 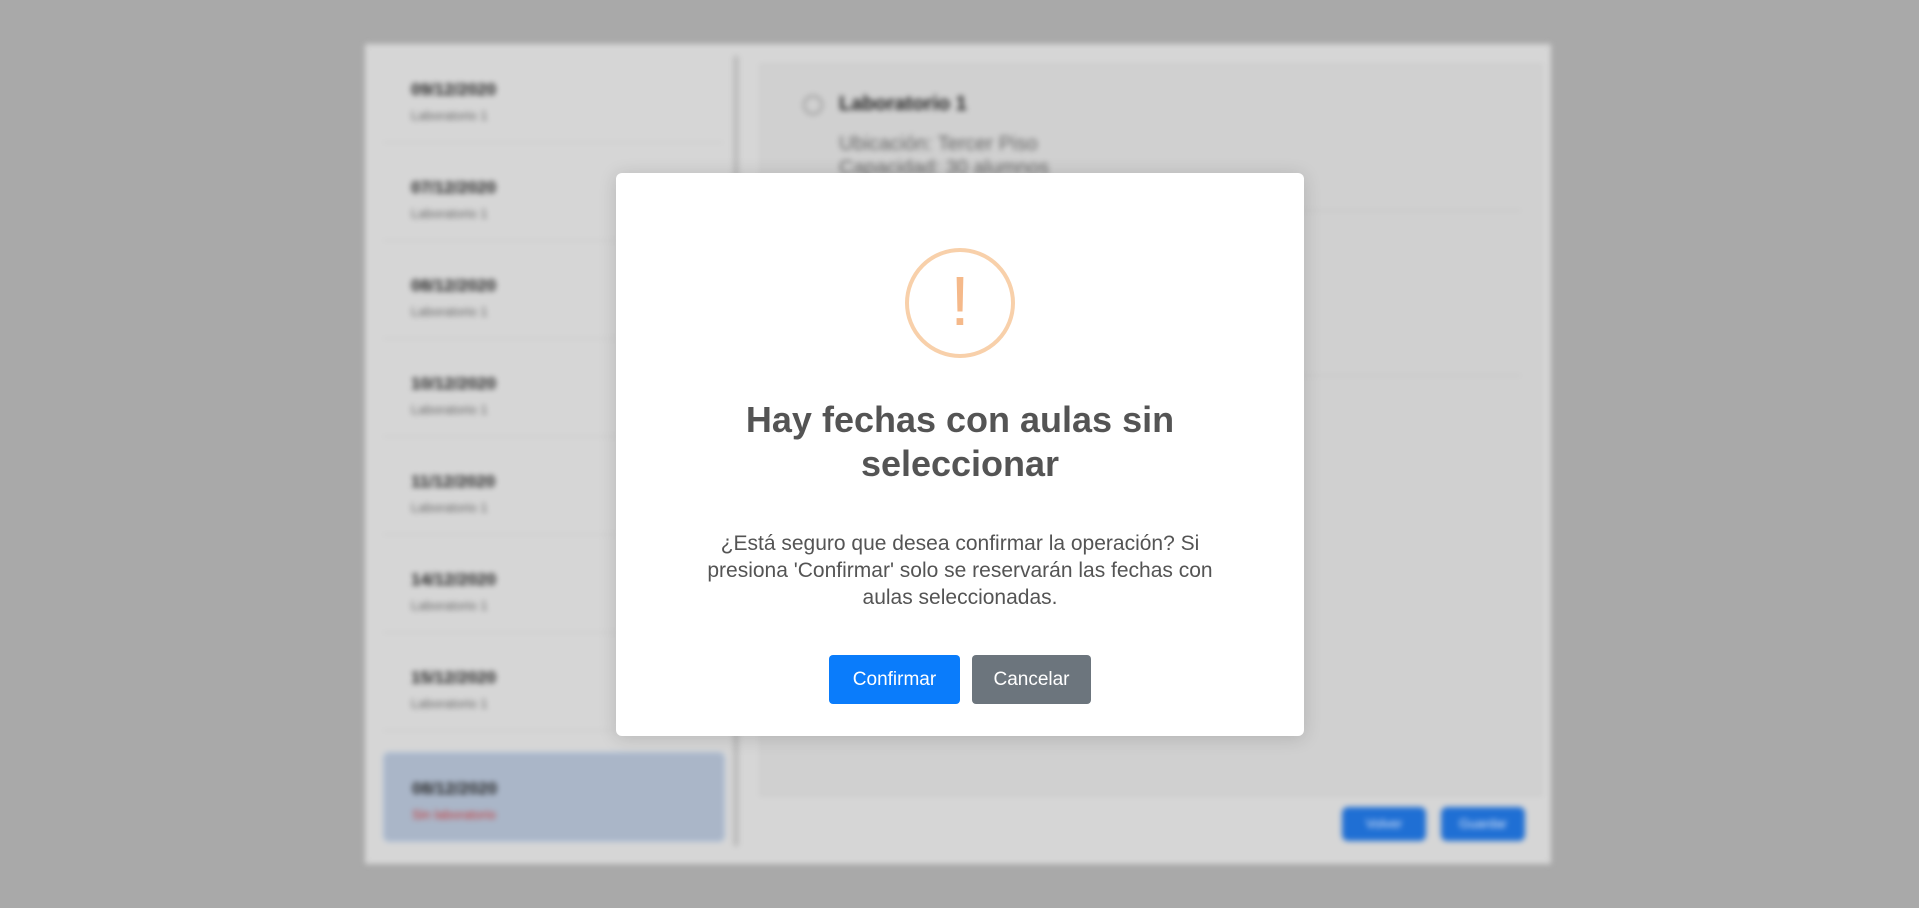 I want to click on warning-glyph: !, so click(x=960, y=301).